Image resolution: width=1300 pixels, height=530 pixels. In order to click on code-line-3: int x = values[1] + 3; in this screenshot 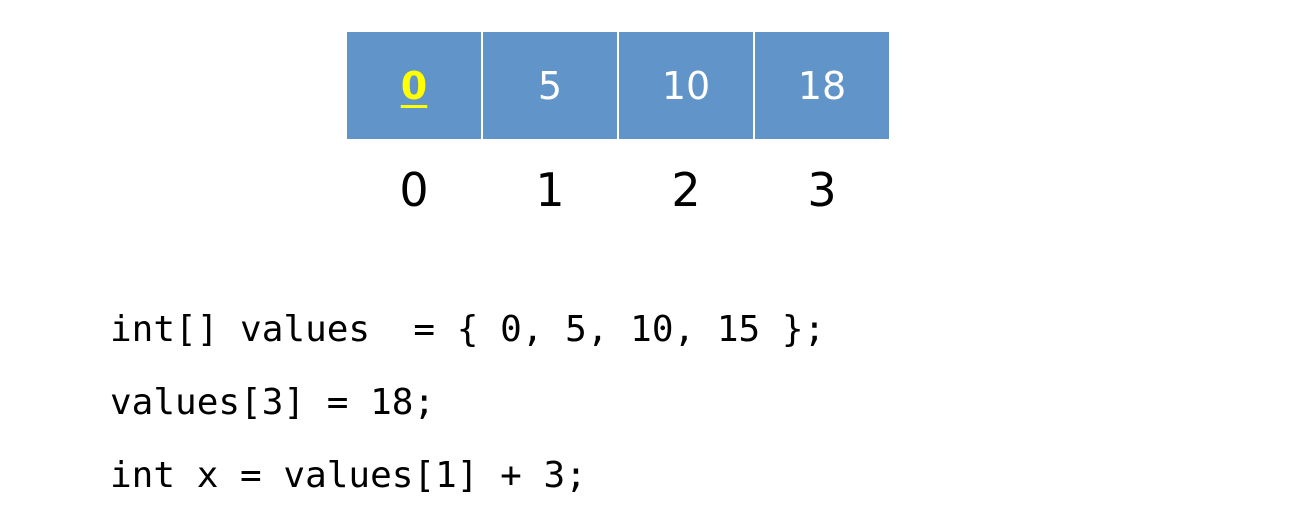, I will do `click(348, 475)`.